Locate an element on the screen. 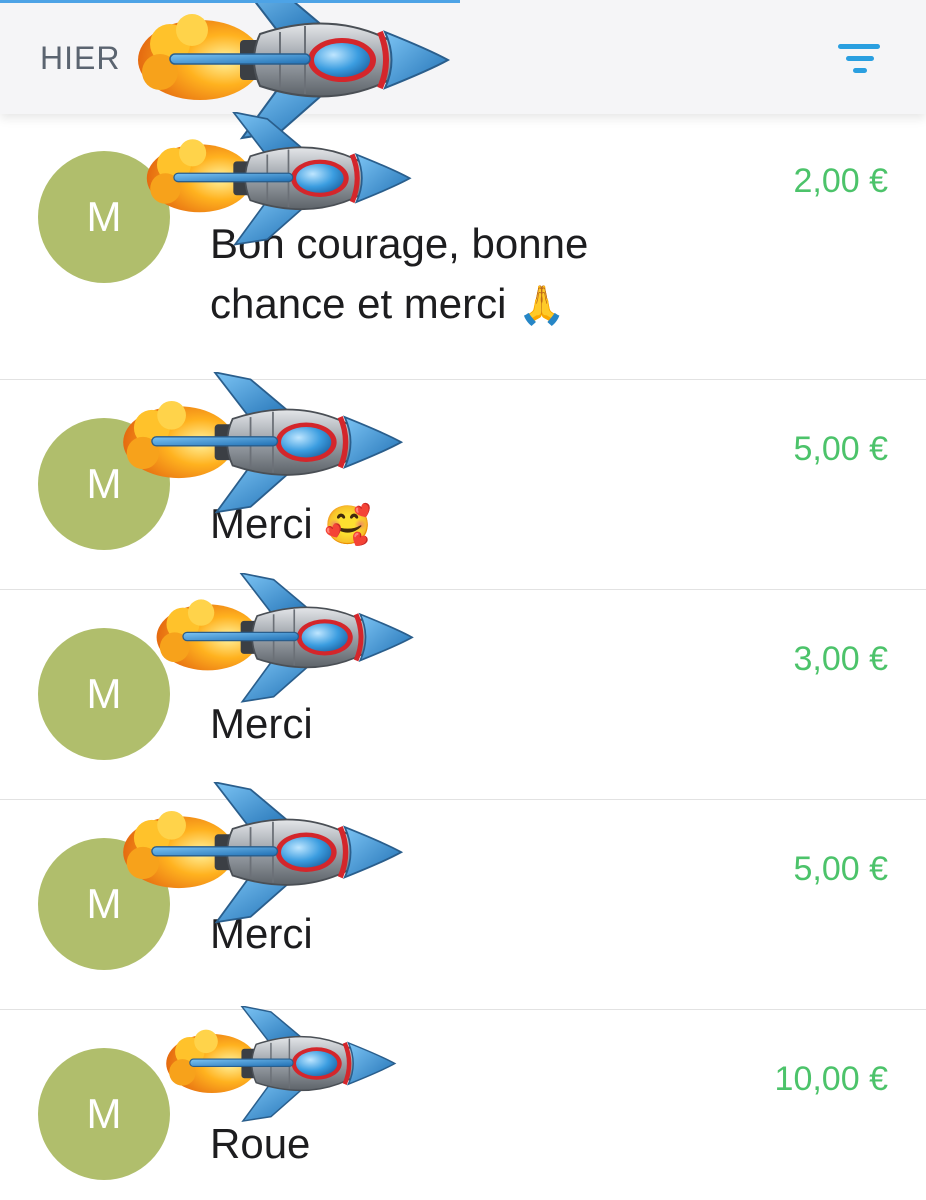  filter-icon is located at coordinates (859, 58).